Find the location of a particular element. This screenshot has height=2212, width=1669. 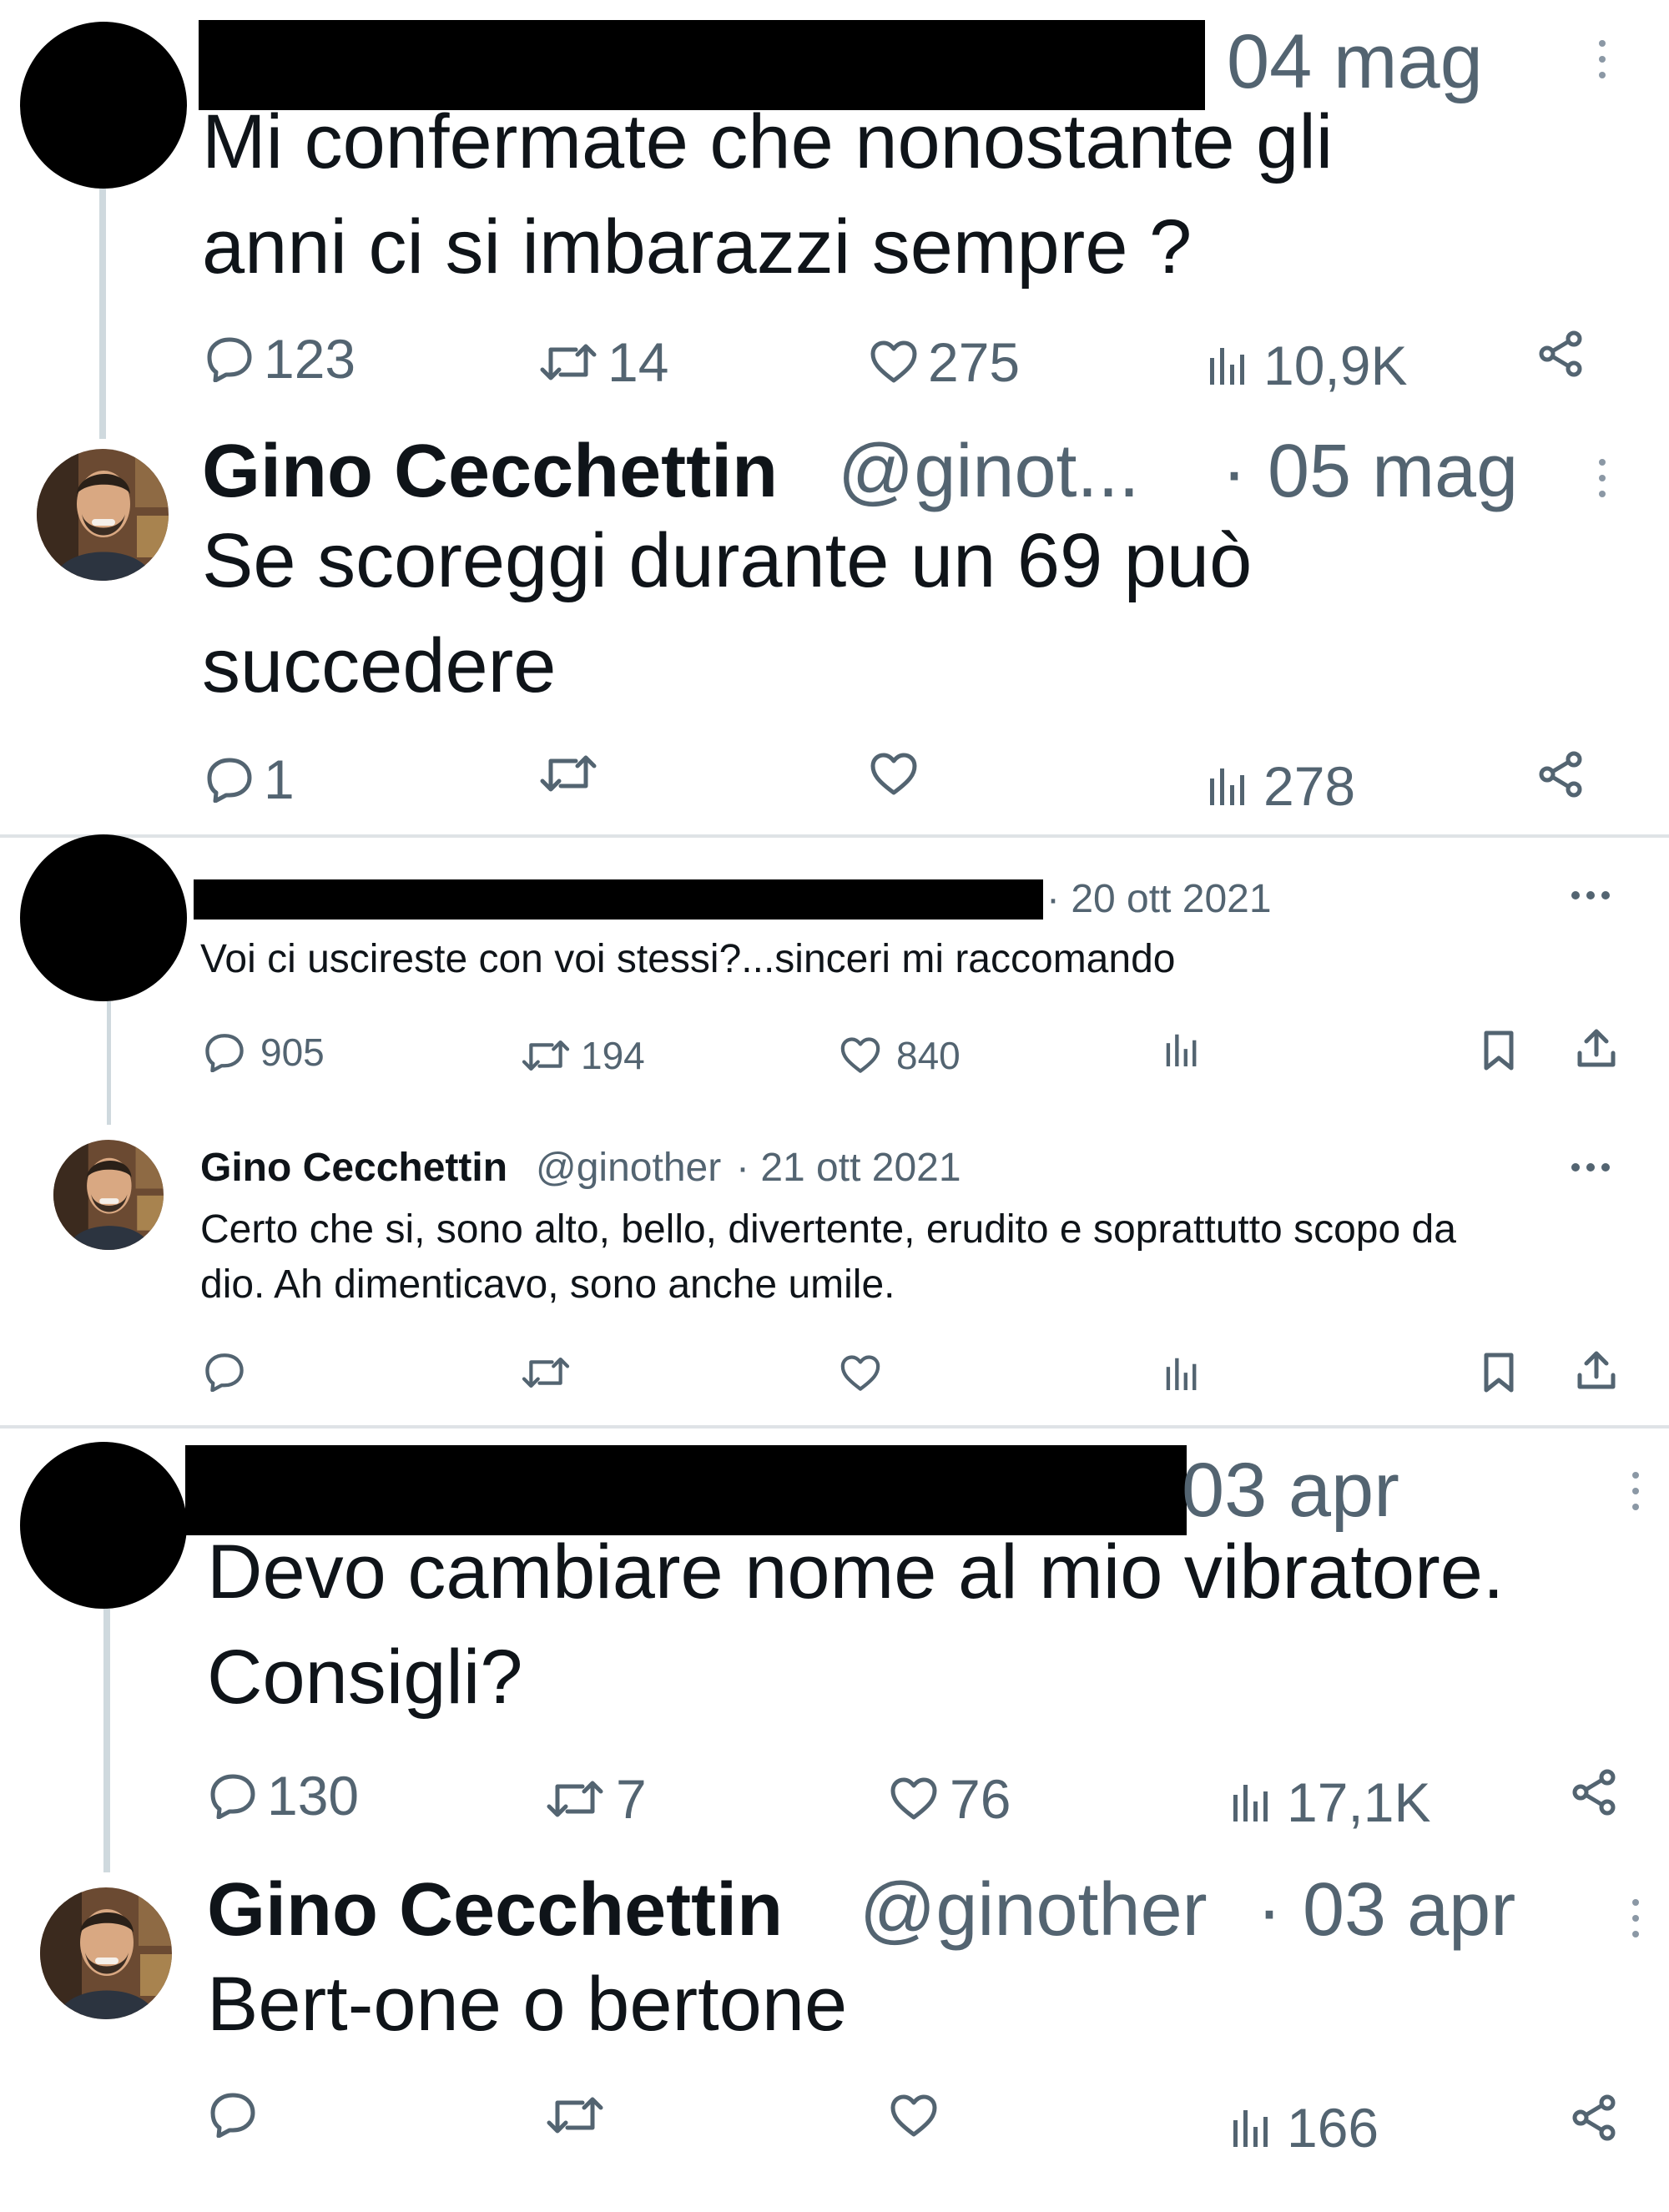

reply-text: Bert-one o bertone is located at coordinates (527, 2005).